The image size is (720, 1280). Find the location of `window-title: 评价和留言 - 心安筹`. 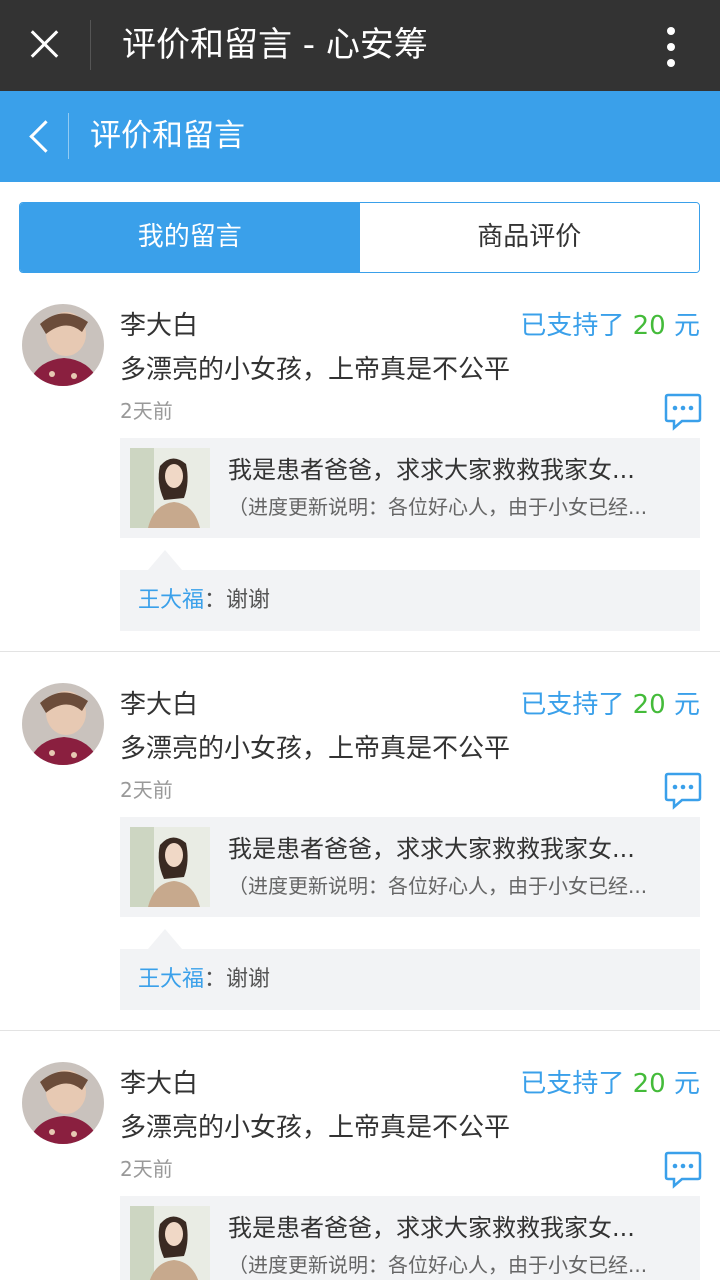

window-title: 评价和留言 - 心安筹 is located at coordinates (275, 45).